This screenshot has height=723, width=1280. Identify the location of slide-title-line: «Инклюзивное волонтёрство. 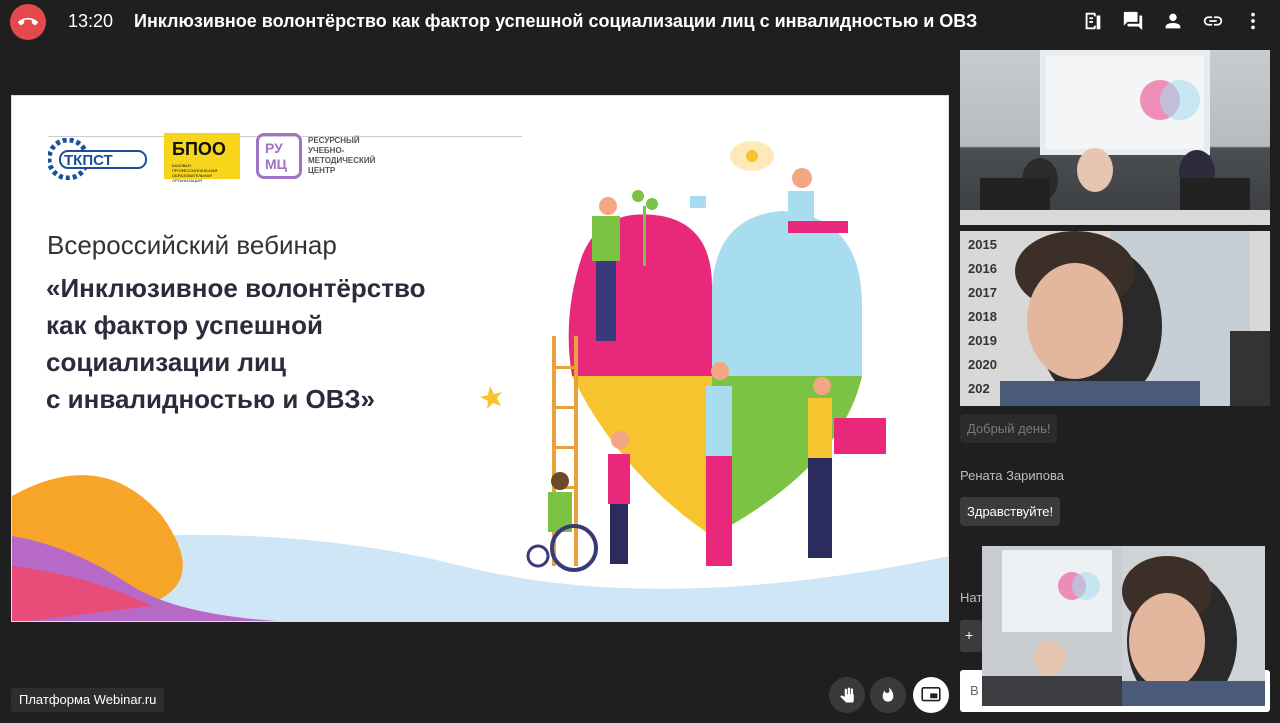
(236, 288).